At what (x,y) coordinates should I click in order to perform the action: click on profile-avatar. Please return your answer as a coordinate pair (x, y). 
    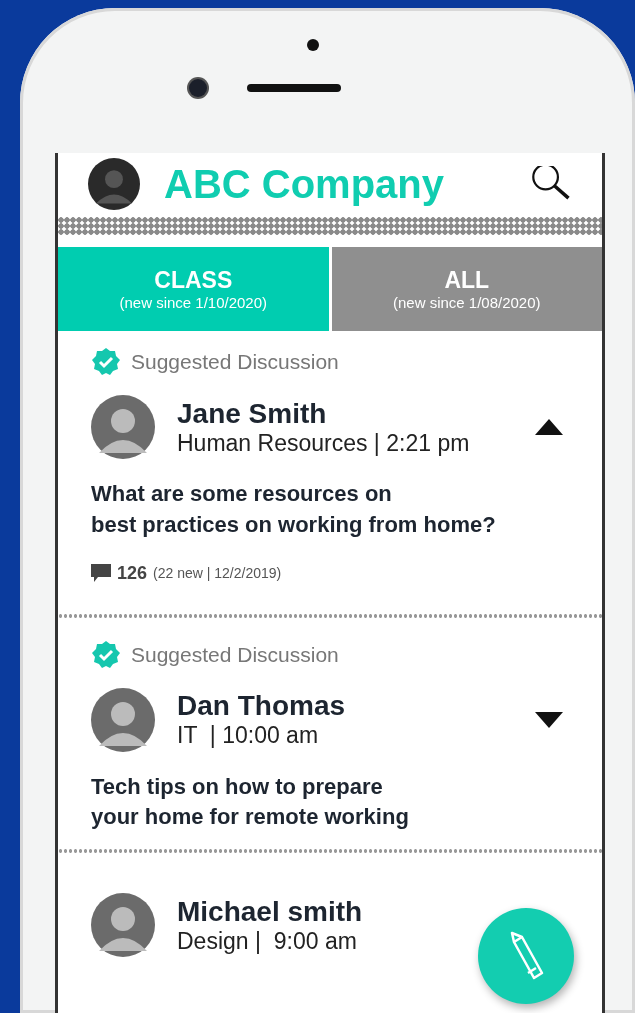
    Looking at the image, I should click on (114, 184).